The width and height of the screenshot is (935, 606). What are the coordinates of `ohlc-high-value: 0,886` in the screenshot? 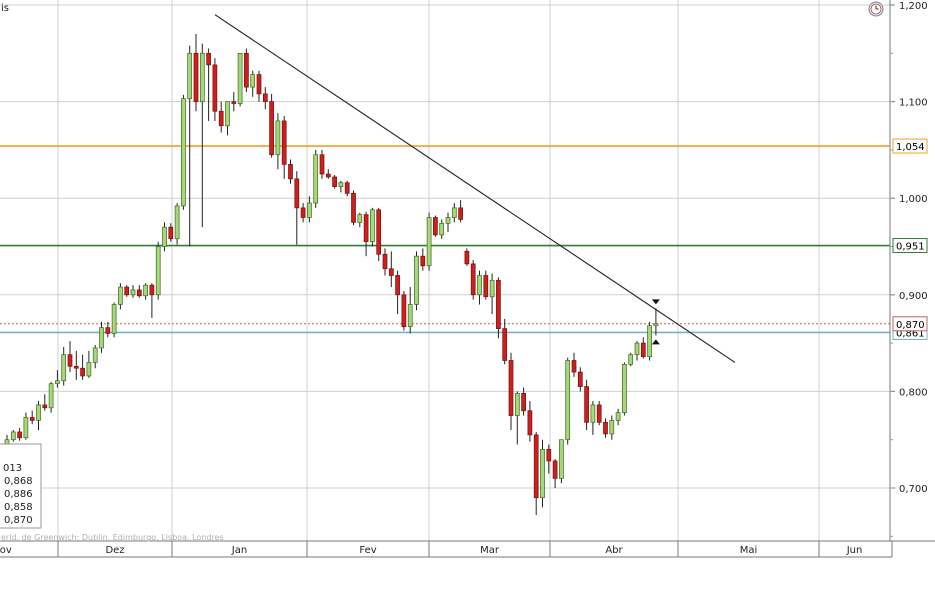 It's located at (18, 494).